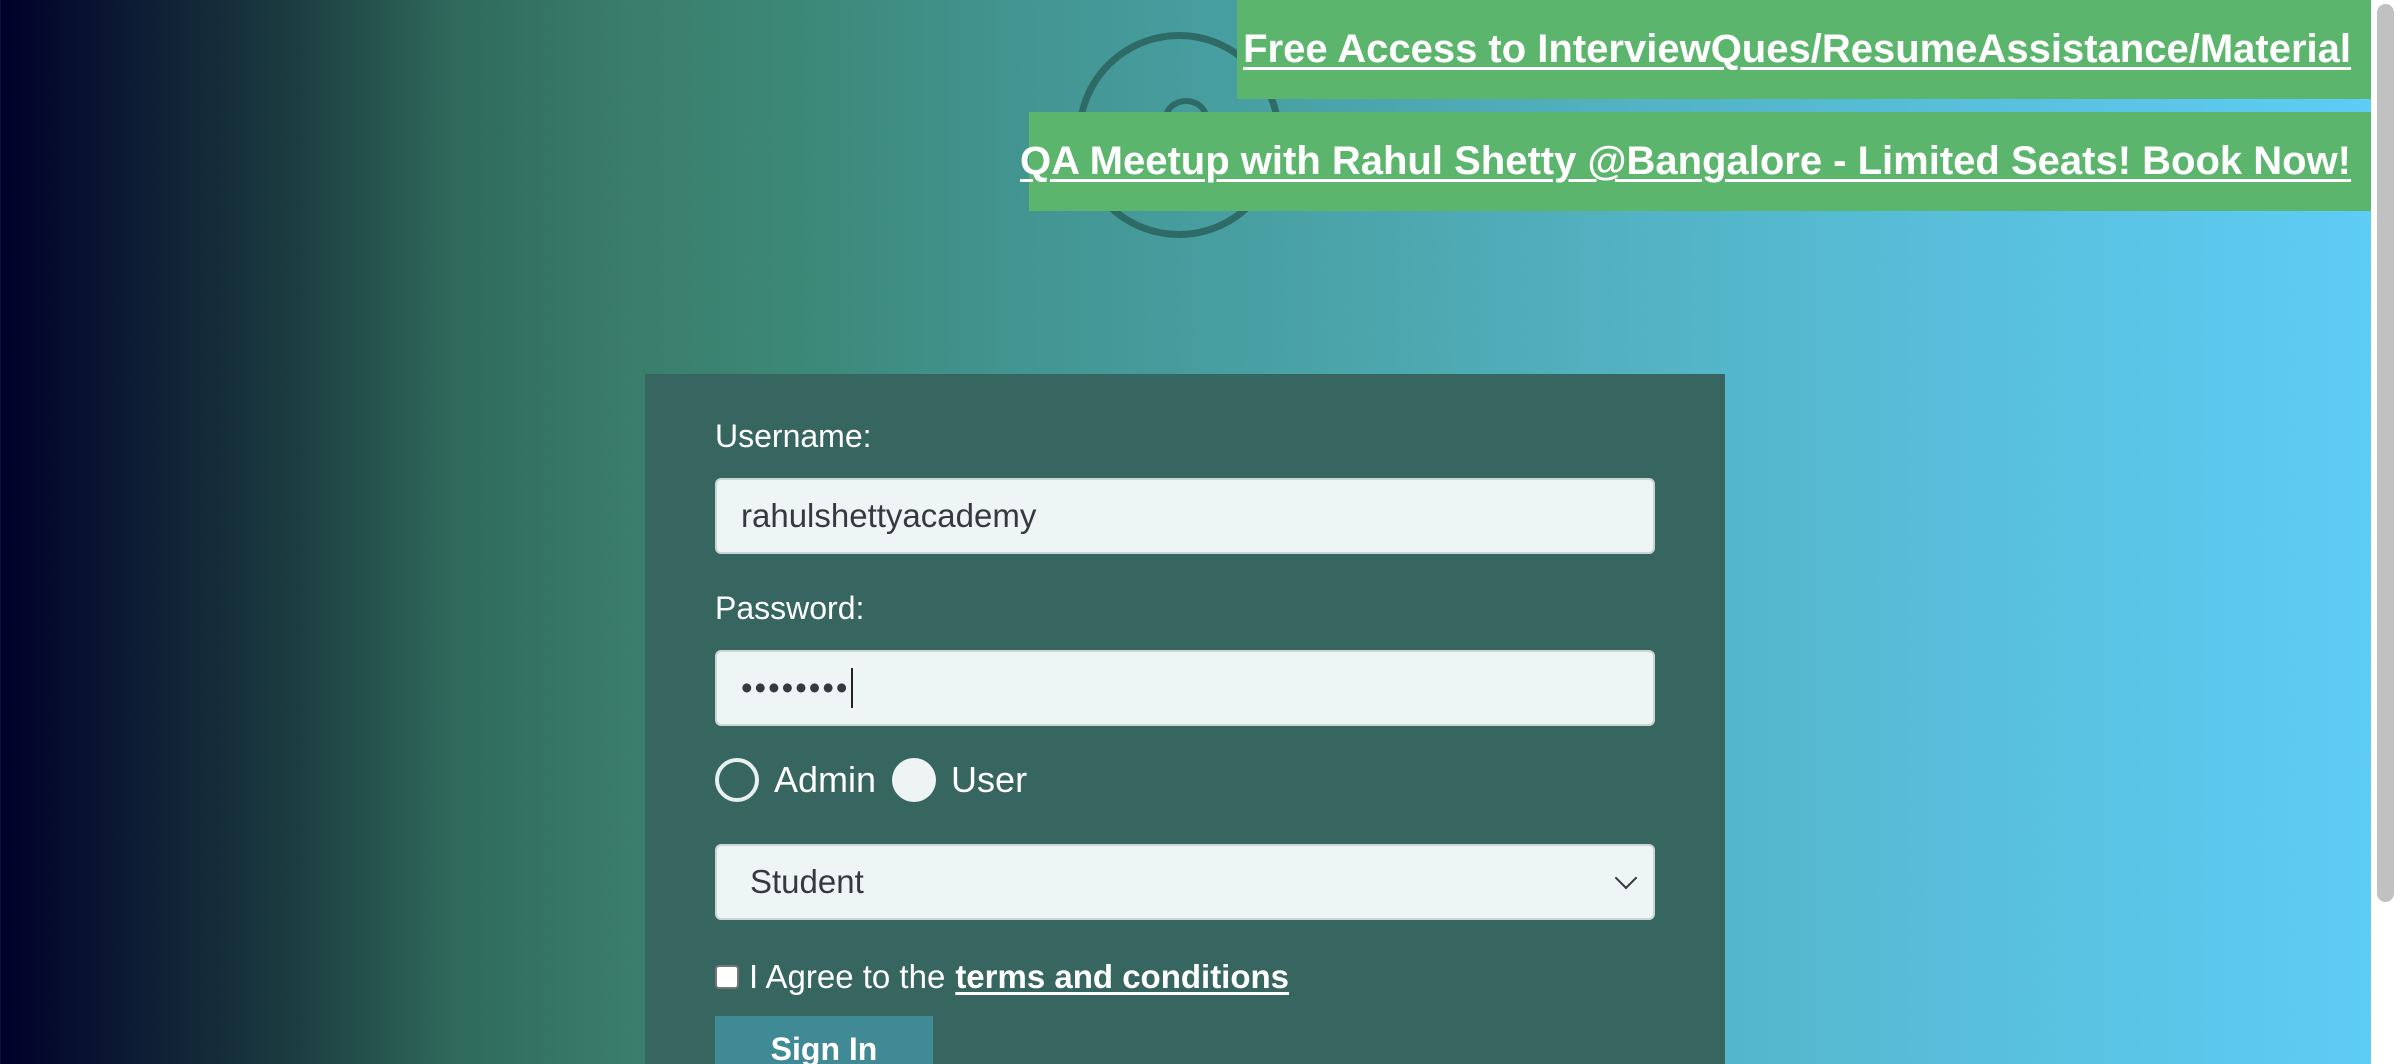  I want to click on terms-row: I Agree to the terms and conditions, so click(1002, 977).